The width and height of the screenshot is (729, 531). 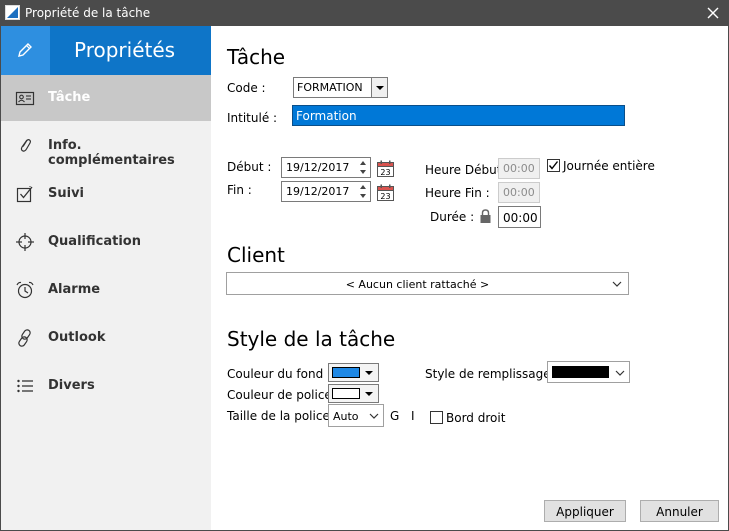 I want to click on app-icon, so click(x=12, y=12).